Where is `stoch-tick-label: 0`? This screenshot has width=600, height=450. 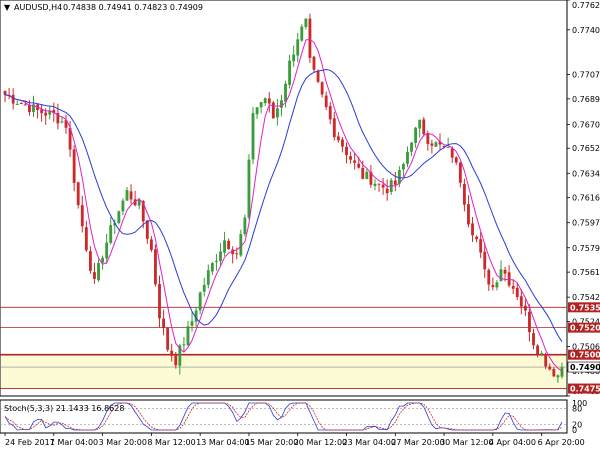
stoch-tick-label: 0 is located at coordinates (574, 430).